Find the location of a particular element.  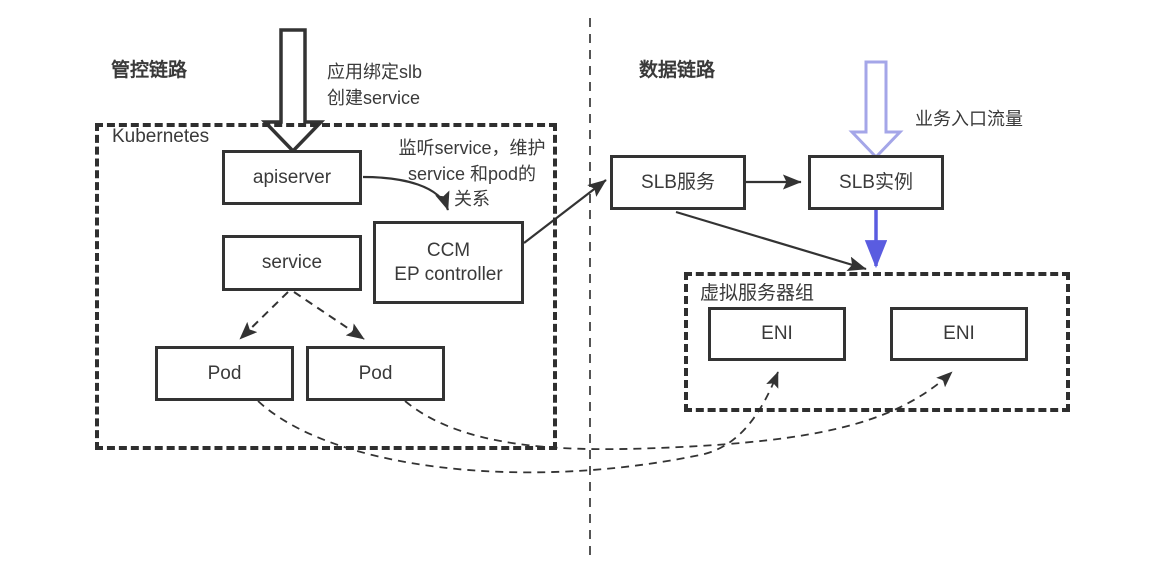

node-eni-right-label: ENI is located at coordinates (959, 334).